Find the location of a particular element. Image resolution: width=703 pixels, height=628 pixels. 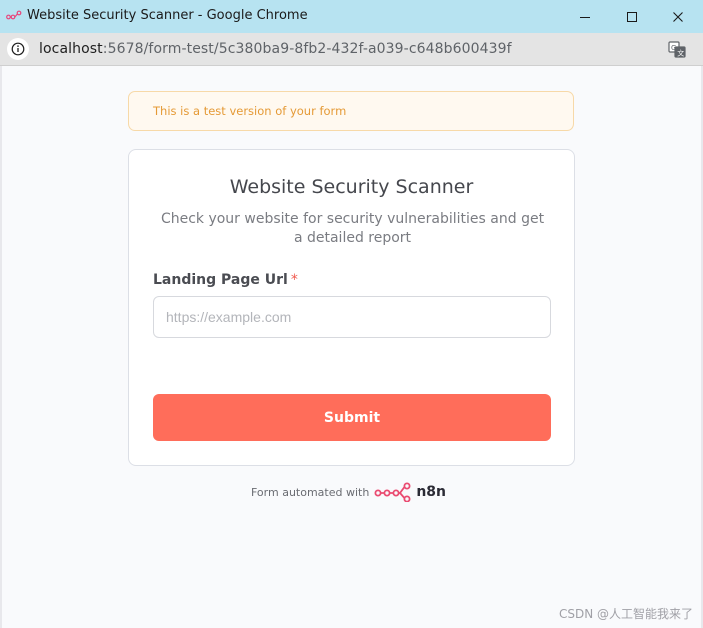

footer: Form automated with n8n is located at coordinates (348, 492).